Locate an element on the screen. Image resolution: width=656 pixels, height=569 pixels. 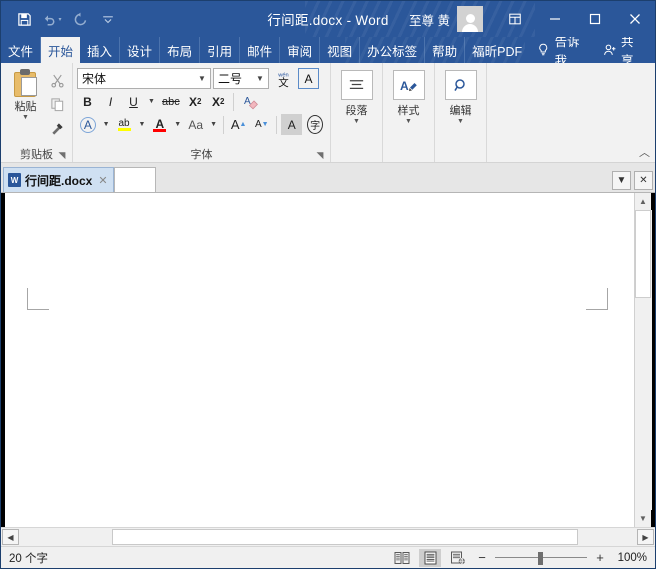
web-layout-view-button is located at coordinates (458, 558).